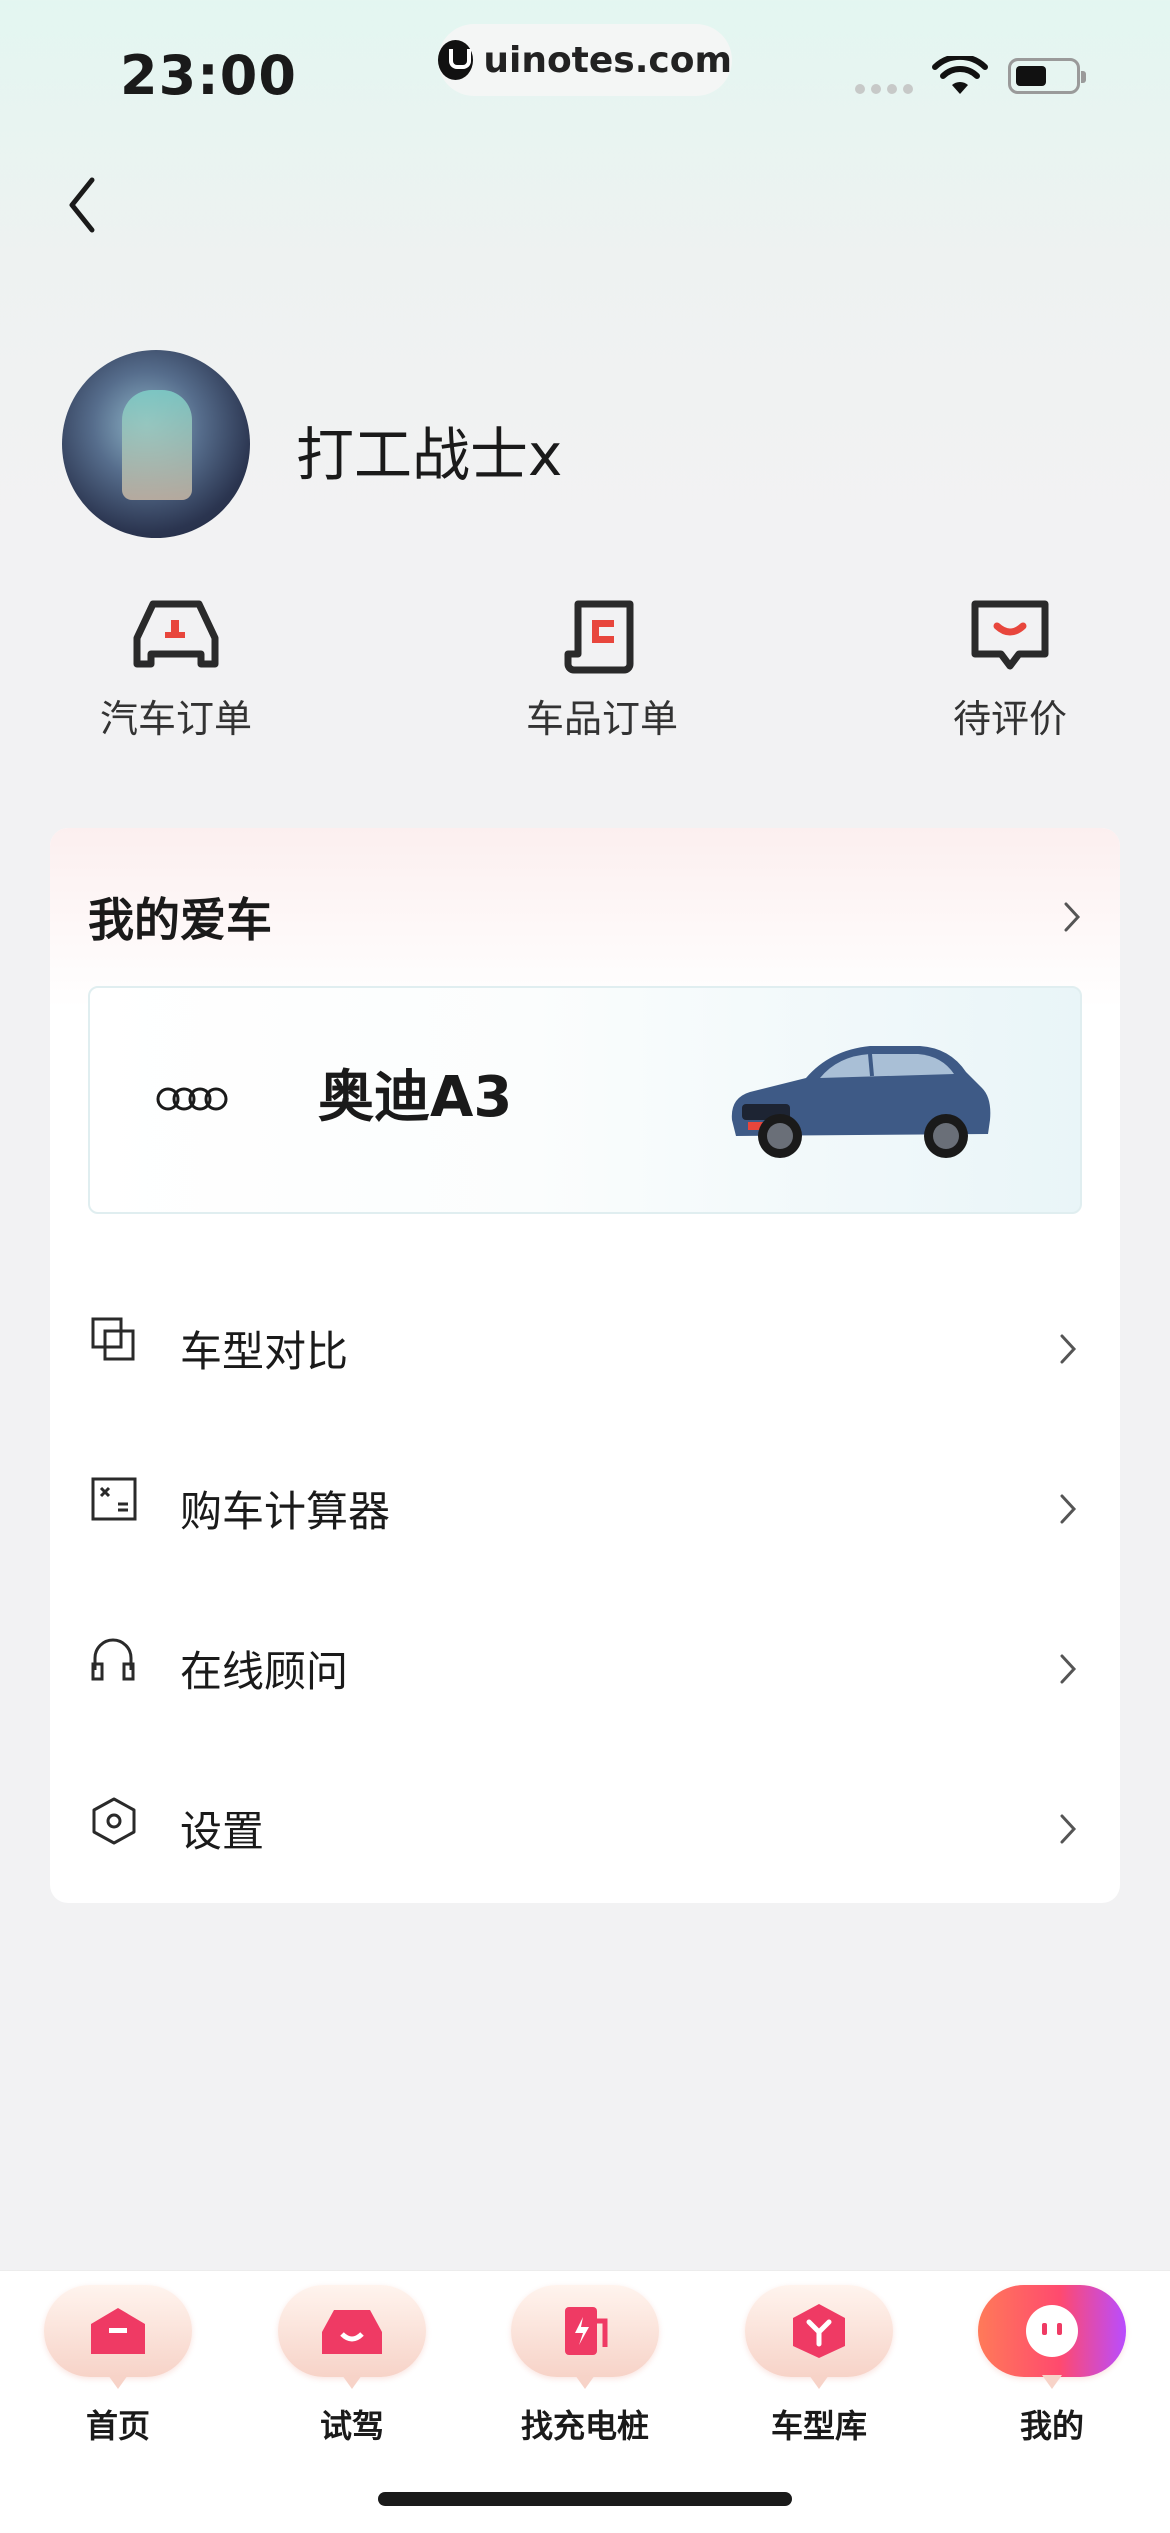  Describe the element at coordinates (585, 1666) in the screenshot. I see `menu-advisor: 在线顾问` at that location.